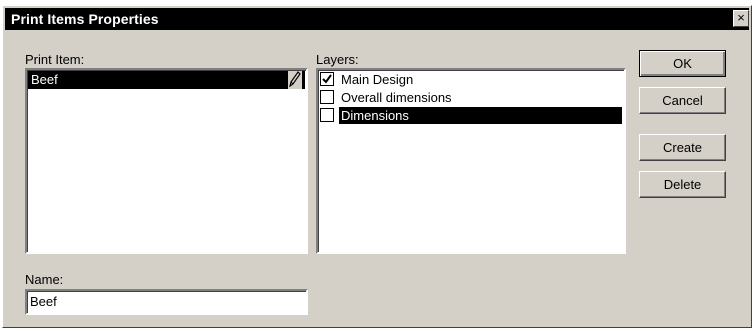 The height and width of the screenshot is (331, 756). What do you see at coordinates (682, 147) in the screenshot?
I see `create-button: Create` at bounding box center [682, 147].